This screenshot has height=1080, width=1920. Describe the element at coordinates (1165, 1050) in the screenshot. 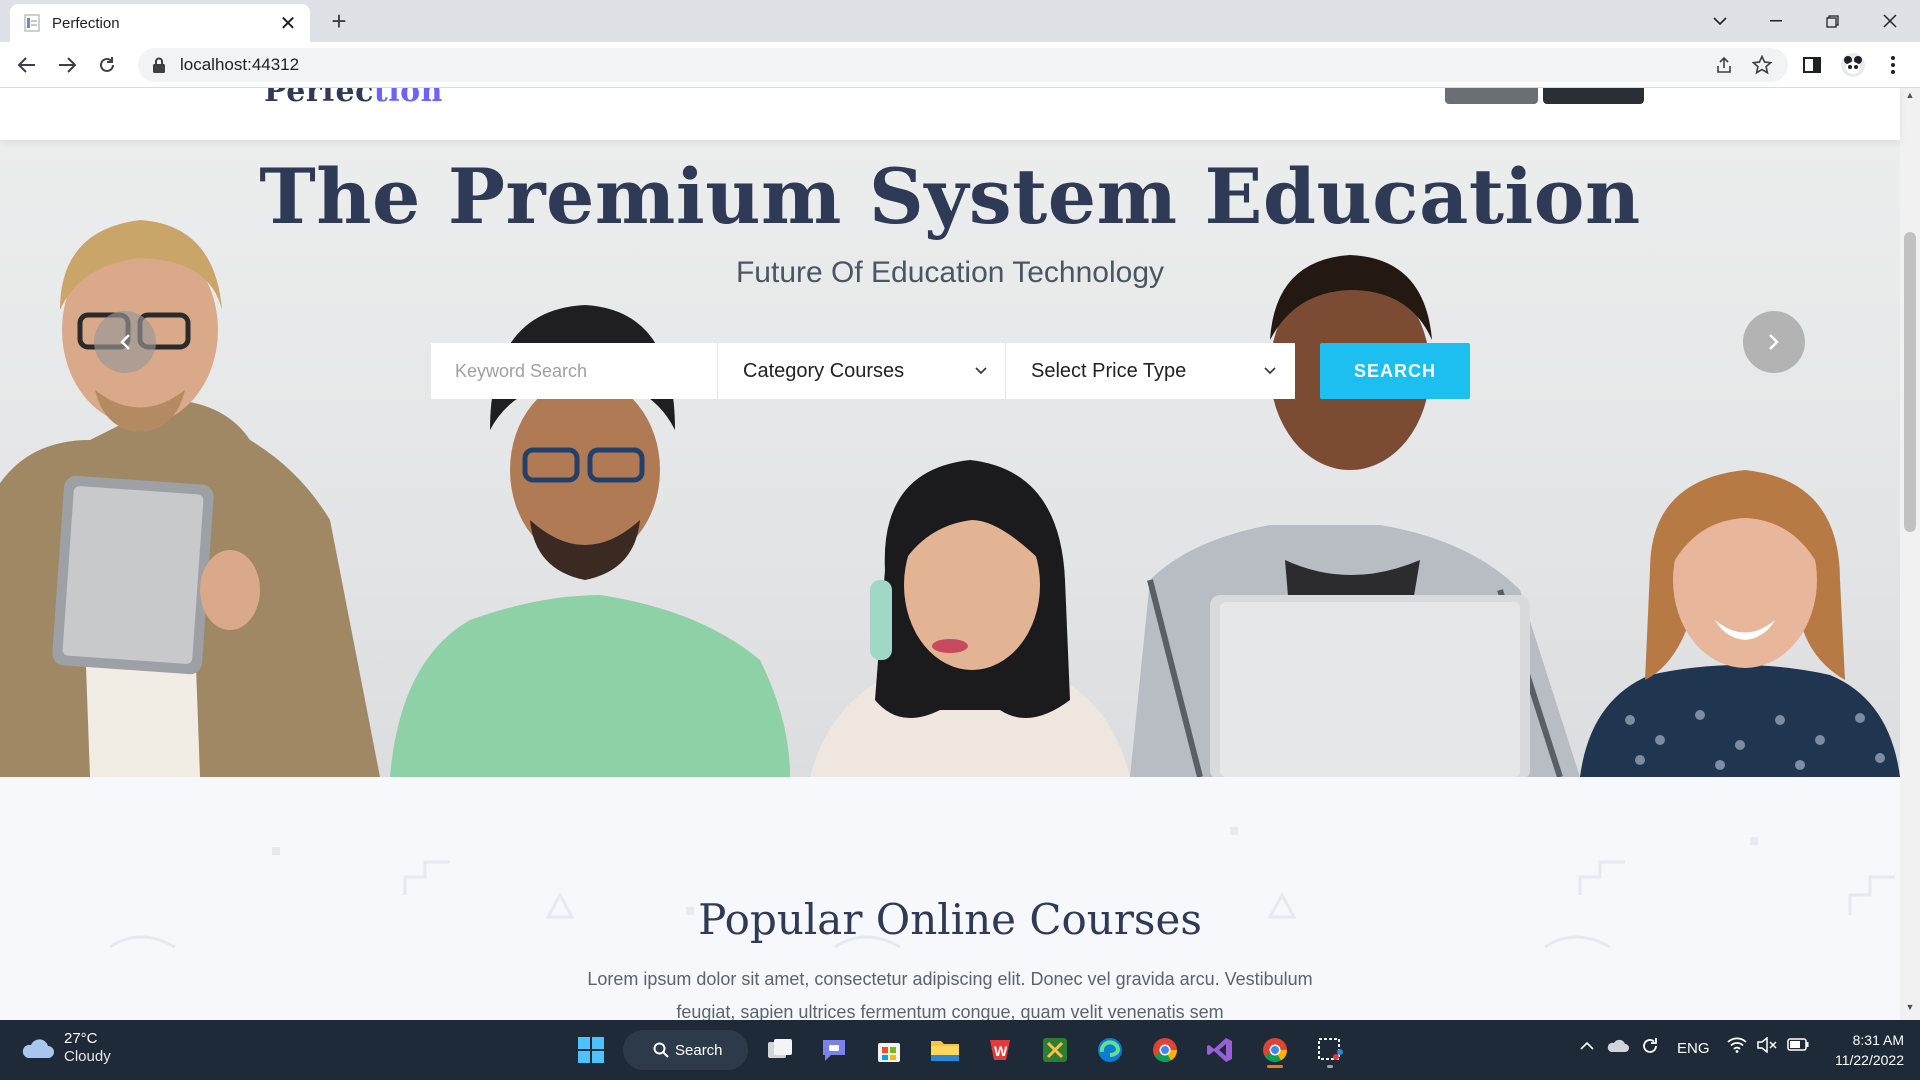

I see `chrome-icon` at that location.